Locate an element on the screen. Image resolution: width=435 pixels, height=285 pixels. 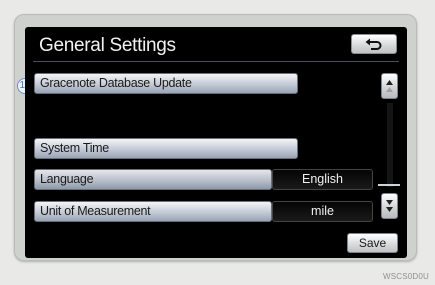
scroll-up-button is located at coordinates (389, 86).